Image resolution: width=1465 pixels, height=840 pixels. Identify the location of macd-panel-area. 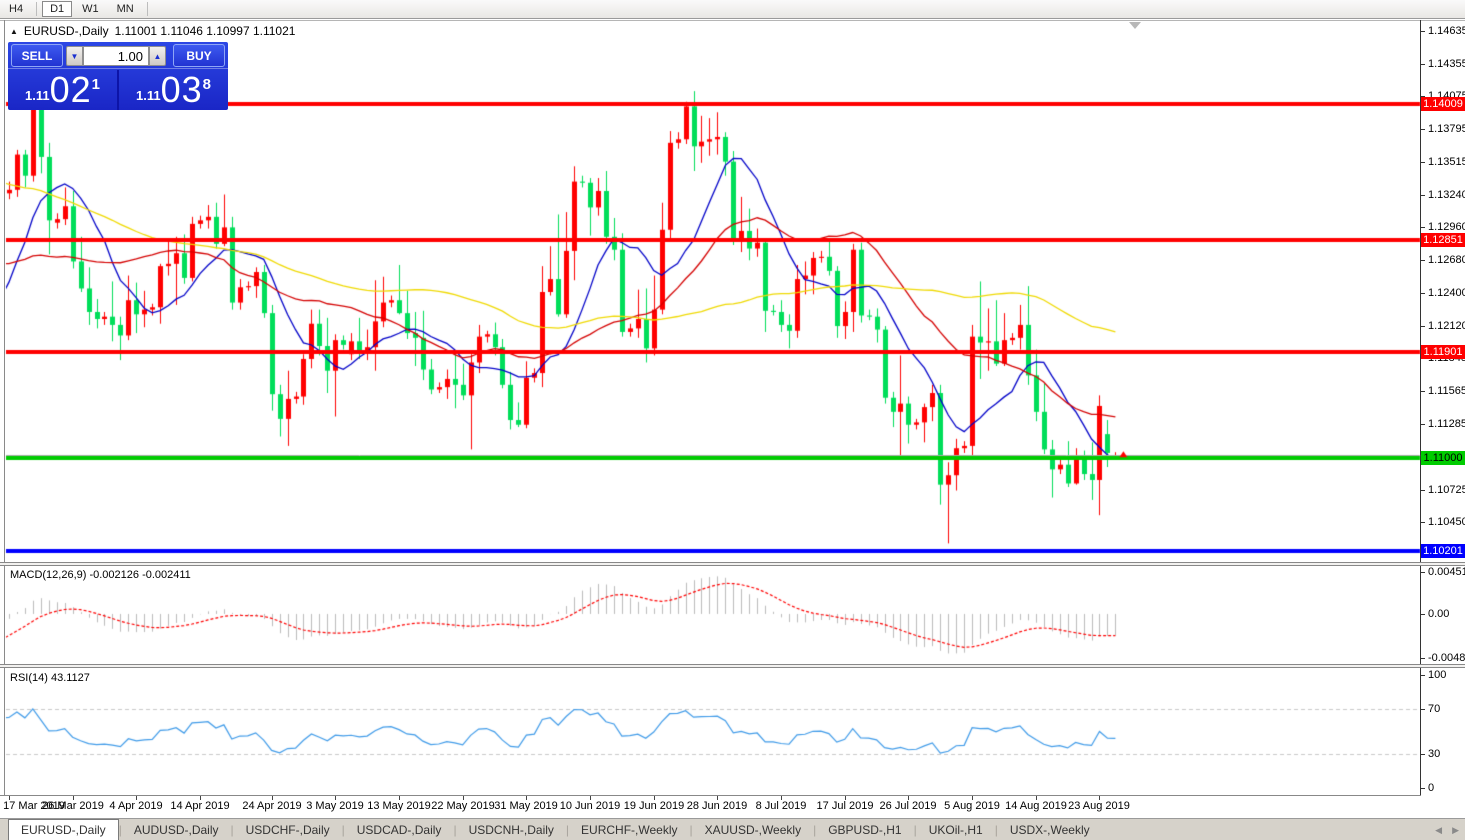
(712, 614).